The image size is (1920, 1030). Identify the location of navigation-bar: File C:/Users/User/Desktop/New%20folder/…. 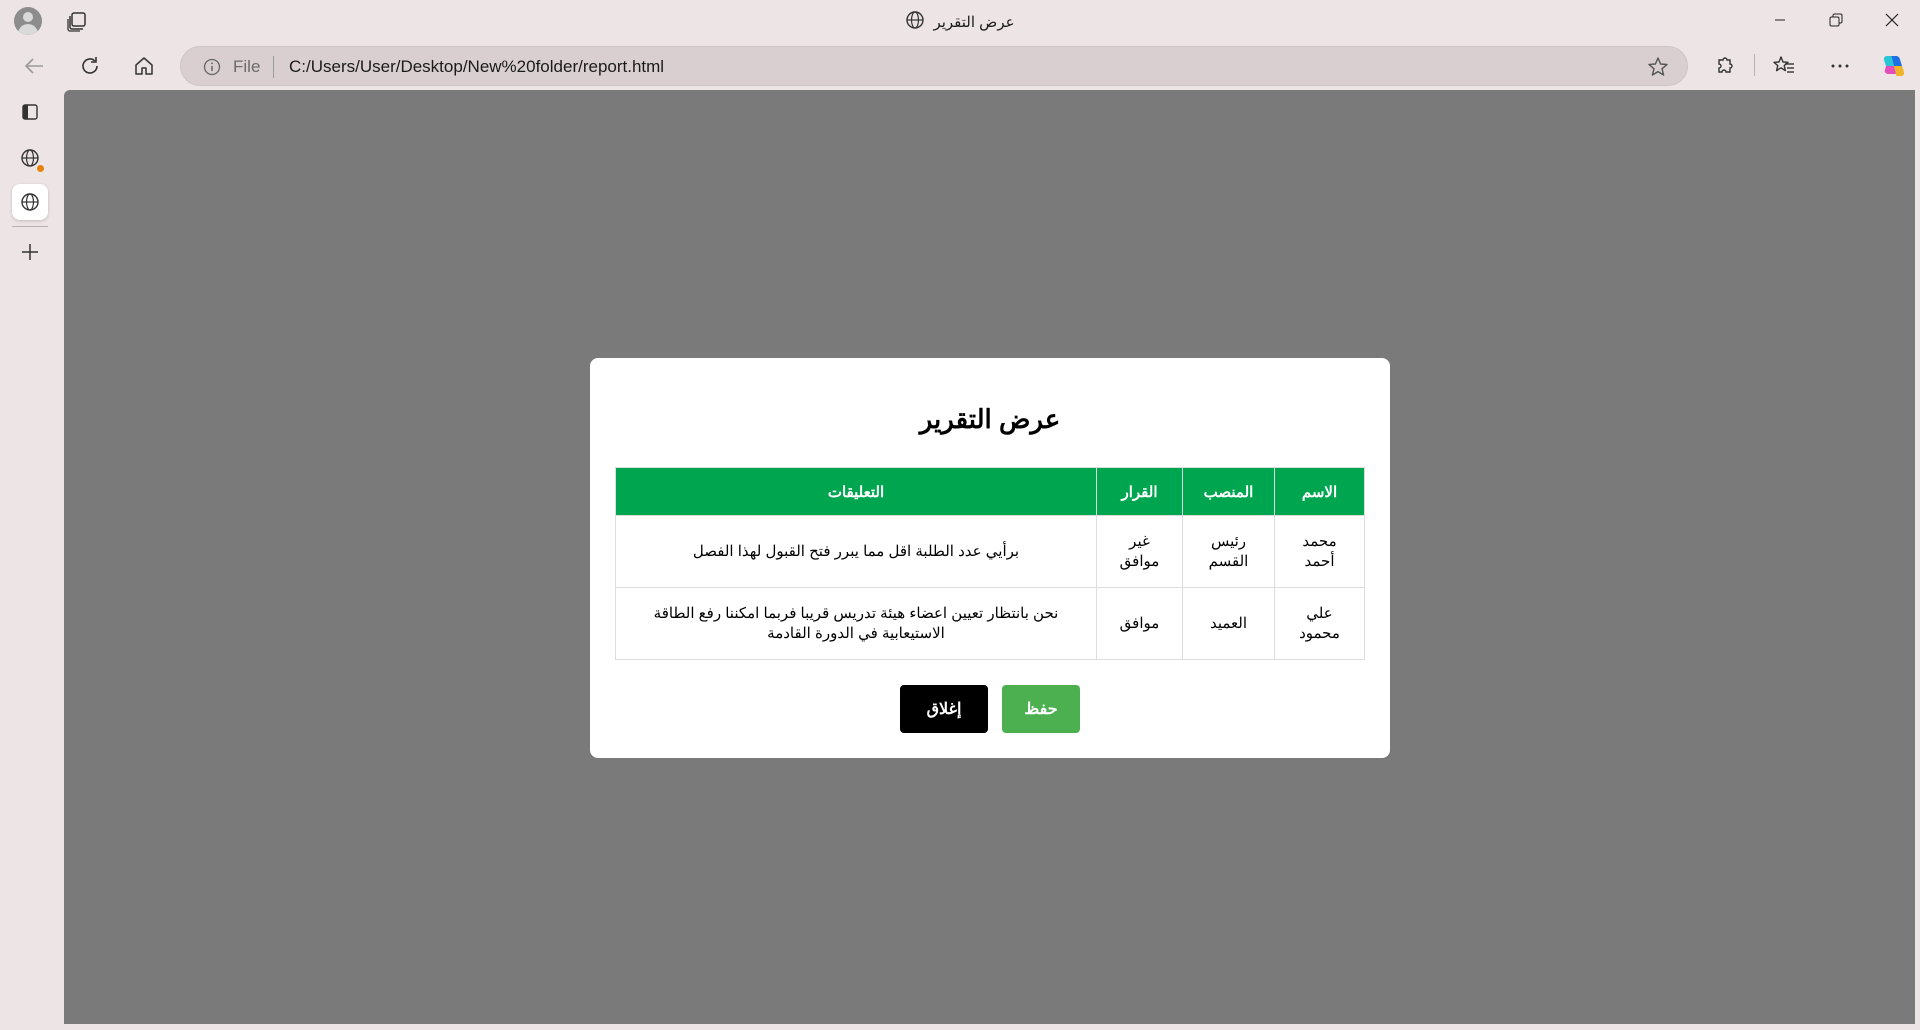
(960, 65).